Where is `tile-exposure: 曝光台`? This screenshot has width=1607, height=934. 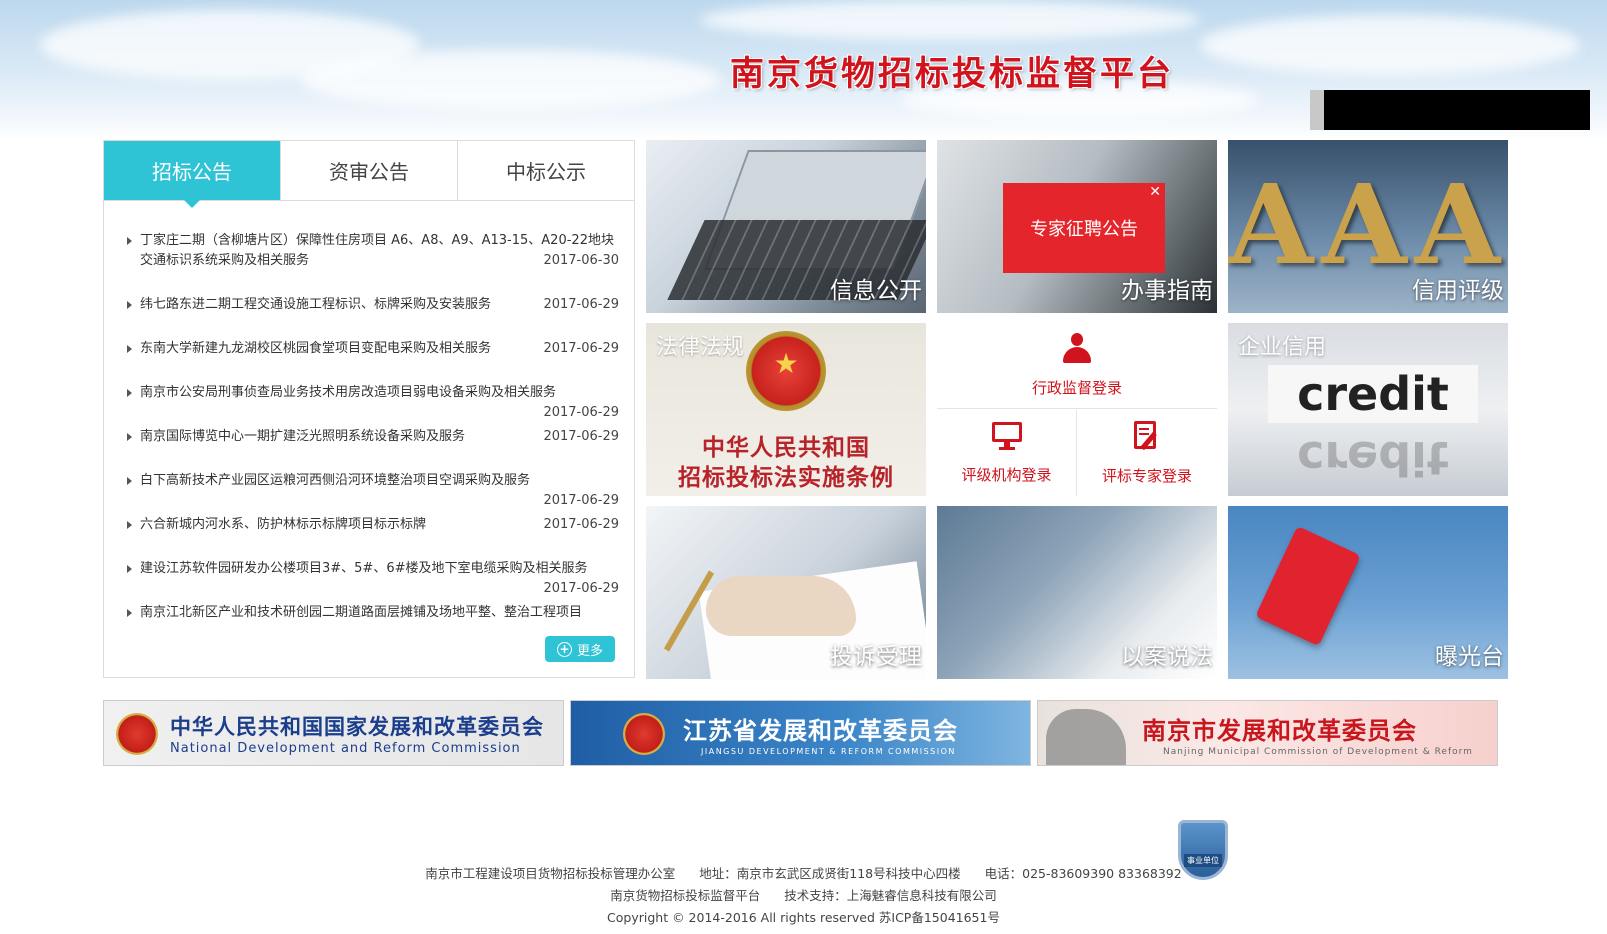 tile-exposure: 曝光台 is located at coordinates (1368, 592).